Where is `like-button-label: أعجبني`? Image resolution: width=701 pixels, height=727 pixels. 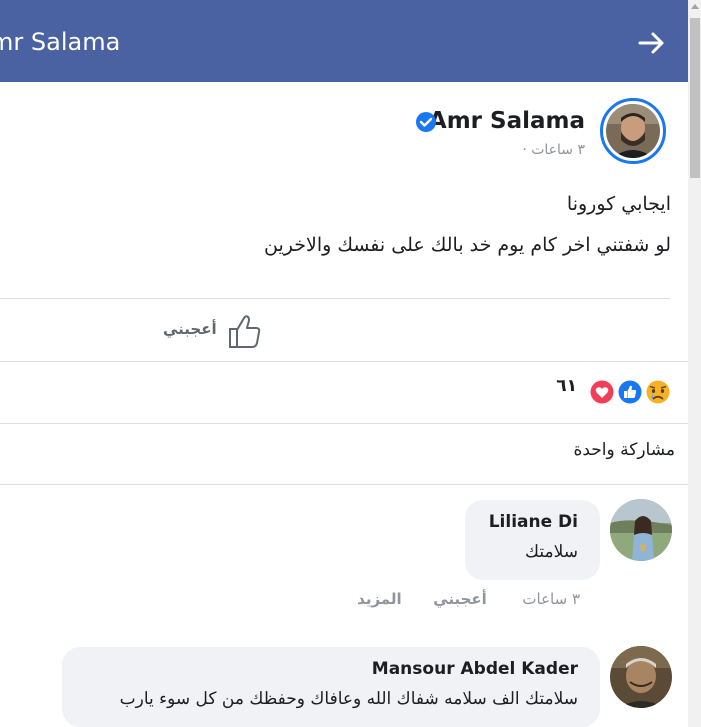 like-button-label: أعجبني is located at coordinates (190, 329).